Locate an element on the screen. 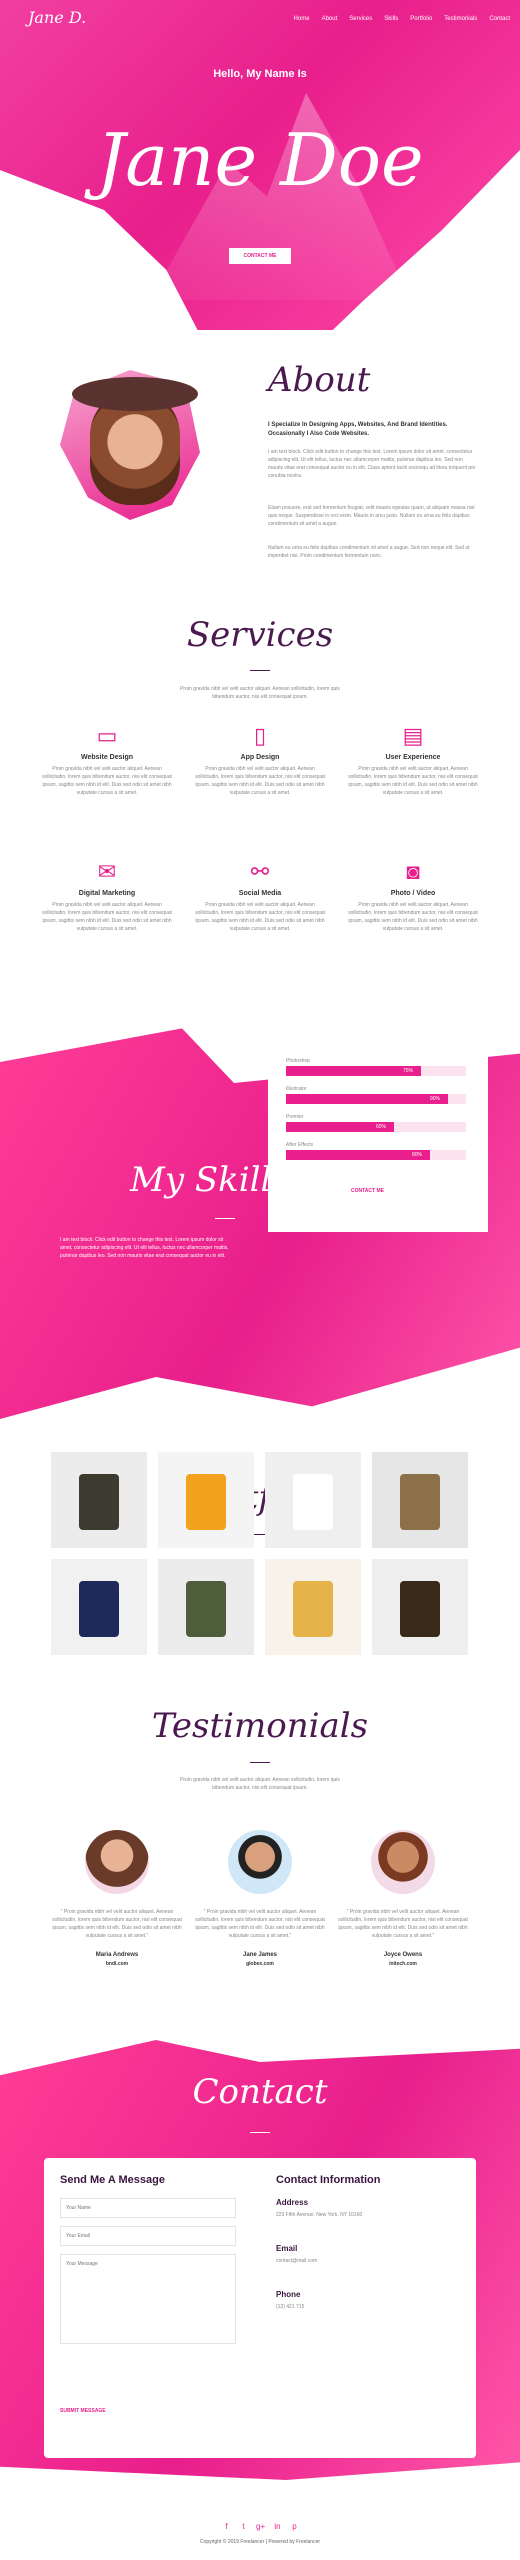  email-value: contact@mail.com is located at coordinates (296, 2261).